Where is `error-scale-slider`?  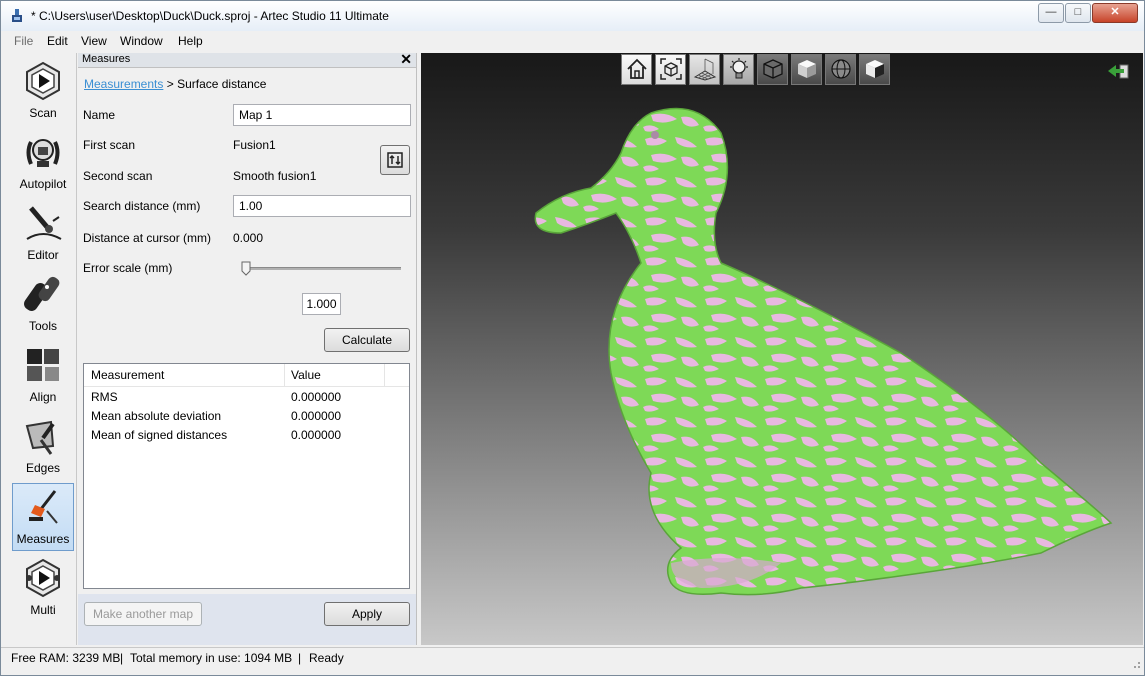
error-scale-slider is located at coordinates (322, 268).